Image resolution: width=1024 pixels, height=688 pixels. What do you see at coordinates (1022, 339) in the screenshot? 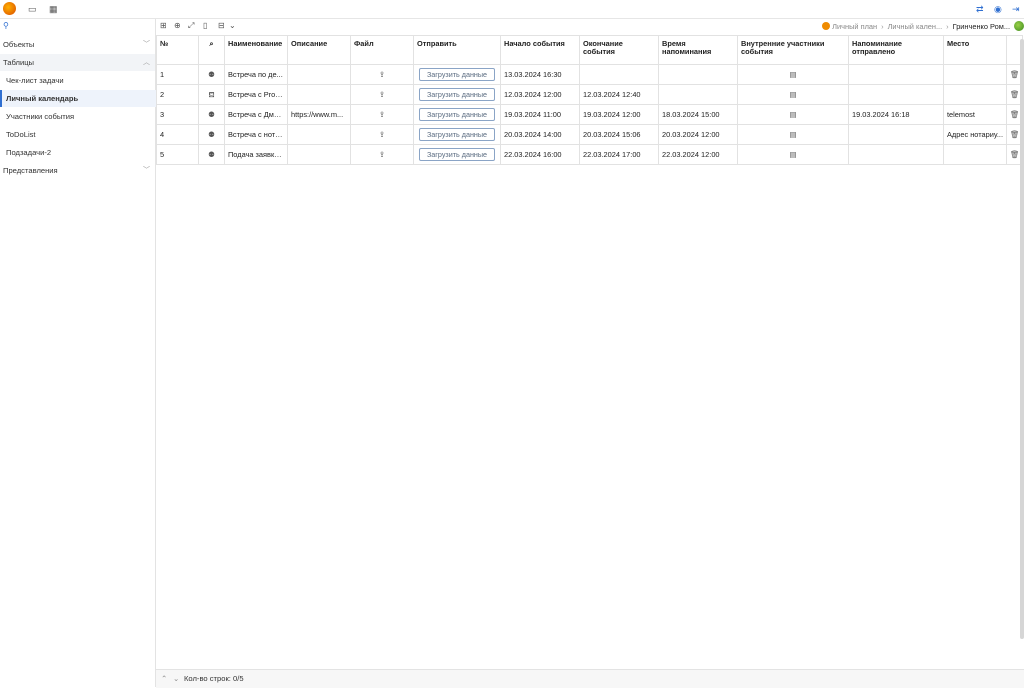
I see `vertical-scrollbar` at bounding box center [1022, 339].